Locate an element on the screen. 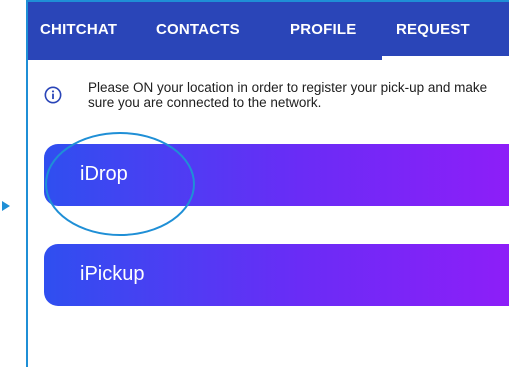  tab-profile: PROFILE is located at coordinates (323, 29).